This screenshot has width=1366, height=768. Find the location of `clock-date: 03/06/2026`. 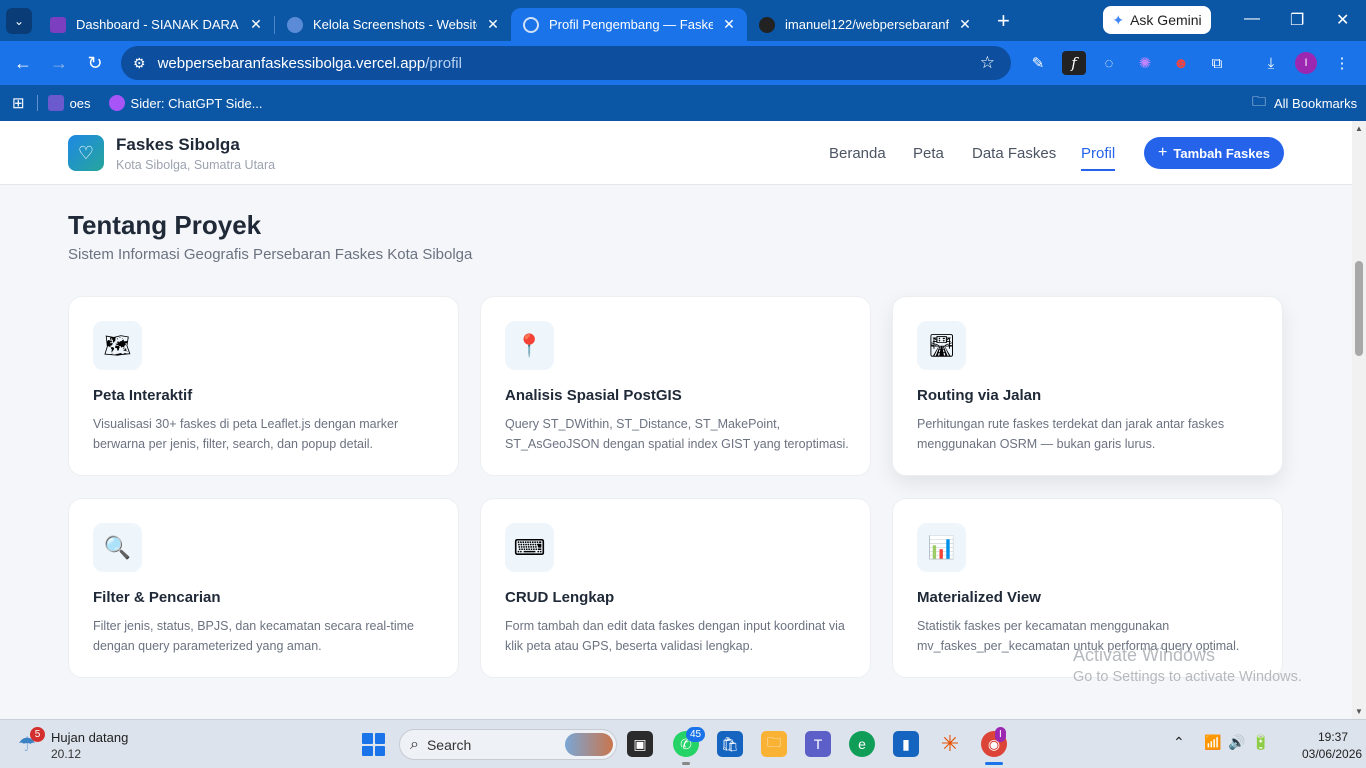

clock-date: 03/06/2026 is located at coordinates (1332, 754).